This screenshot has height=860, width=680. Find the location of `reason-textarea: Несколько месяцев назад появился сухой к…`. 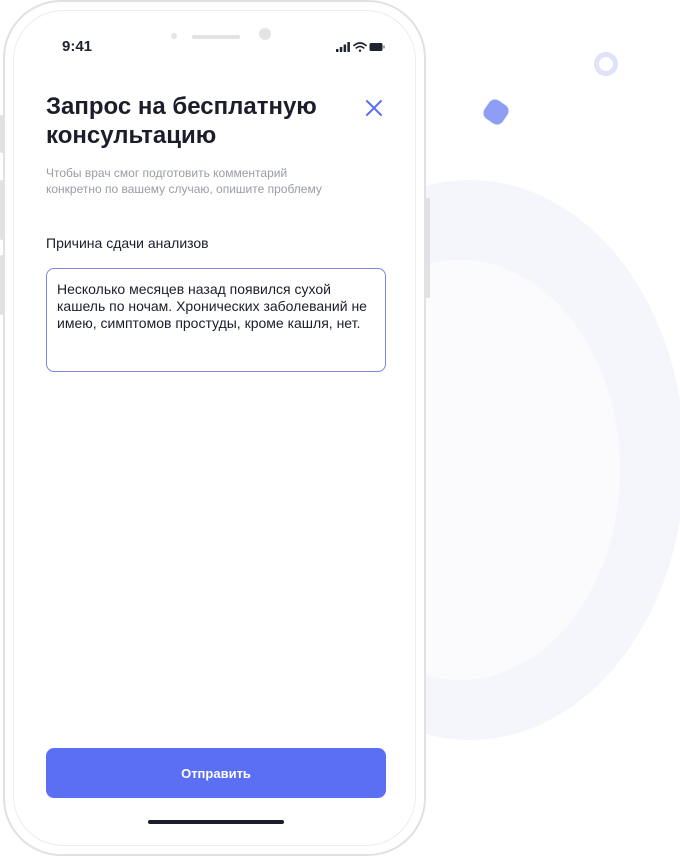

reason-textarea: Несколько месяцев назад появился сухой к… is located at coordinates (216, 320).